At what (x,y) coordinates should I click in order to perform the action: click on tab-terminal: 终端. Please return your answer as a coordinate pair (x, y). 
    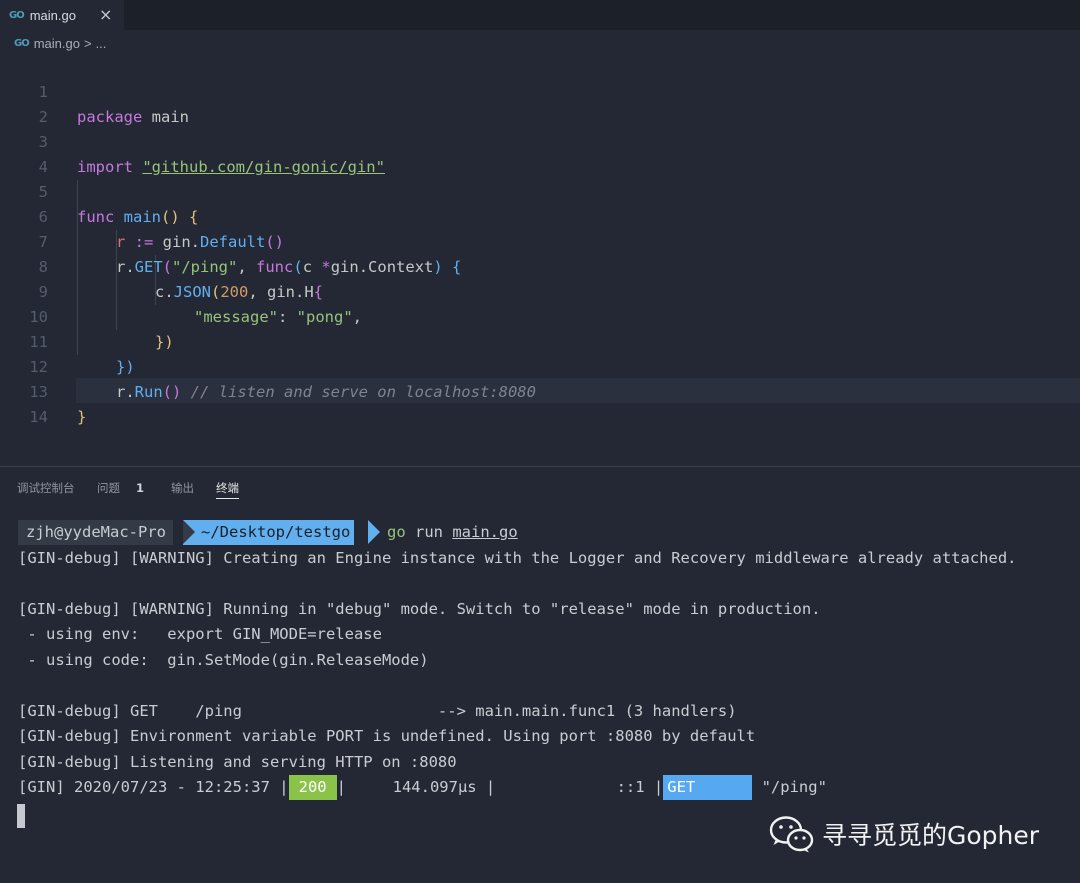
    Looking at the image, I should click on (227, 488).